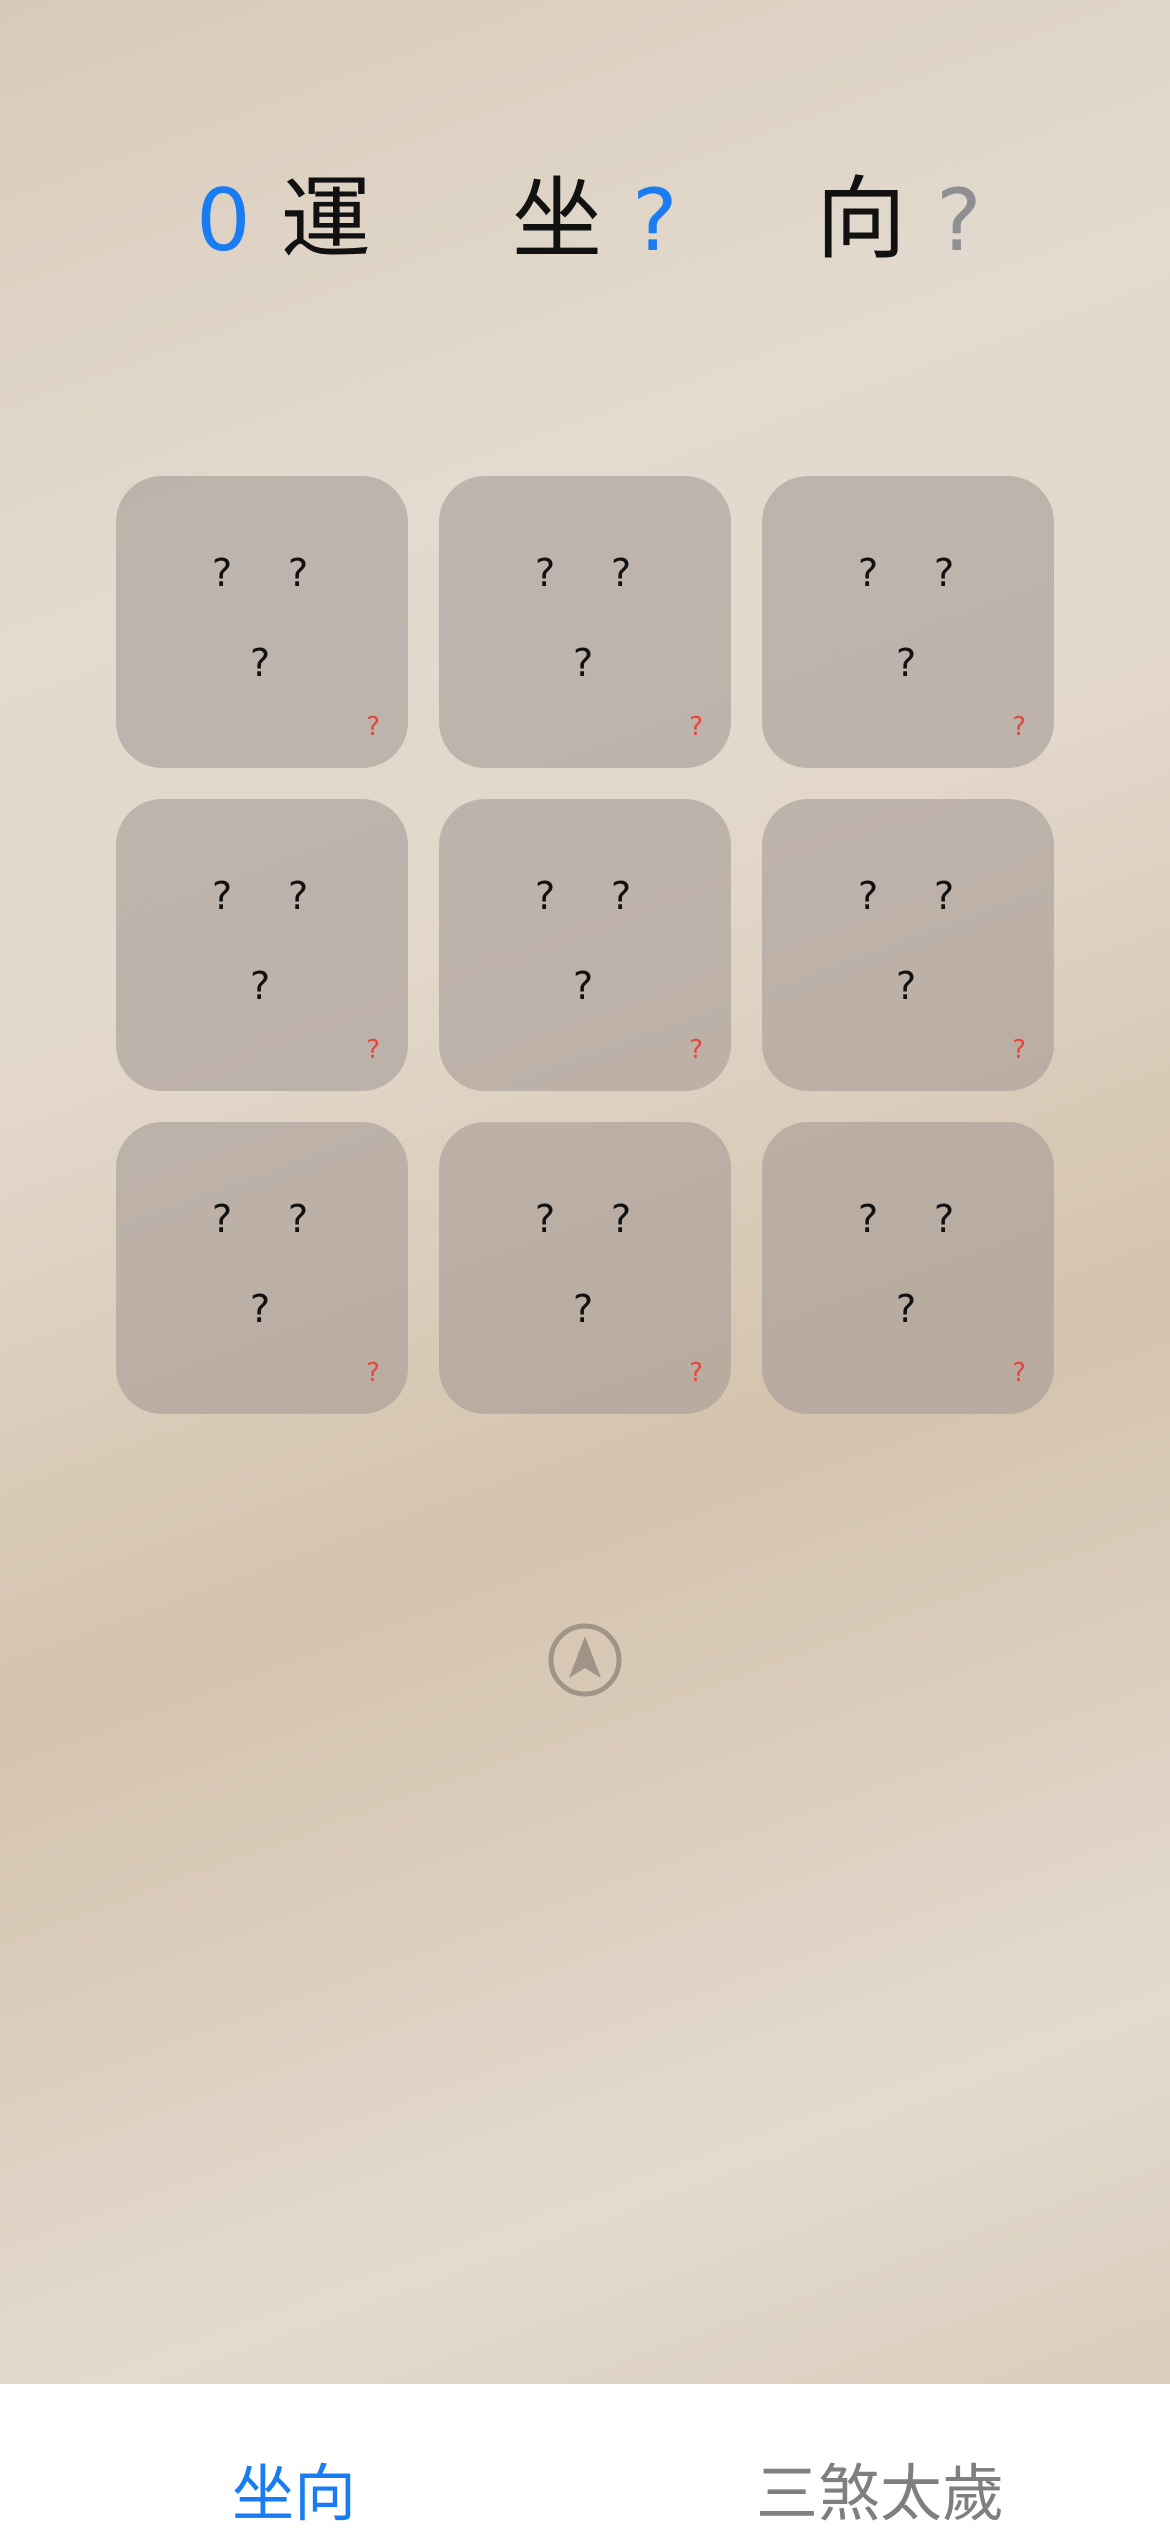  I want to click on yun-number: 0, so click(223, 221).